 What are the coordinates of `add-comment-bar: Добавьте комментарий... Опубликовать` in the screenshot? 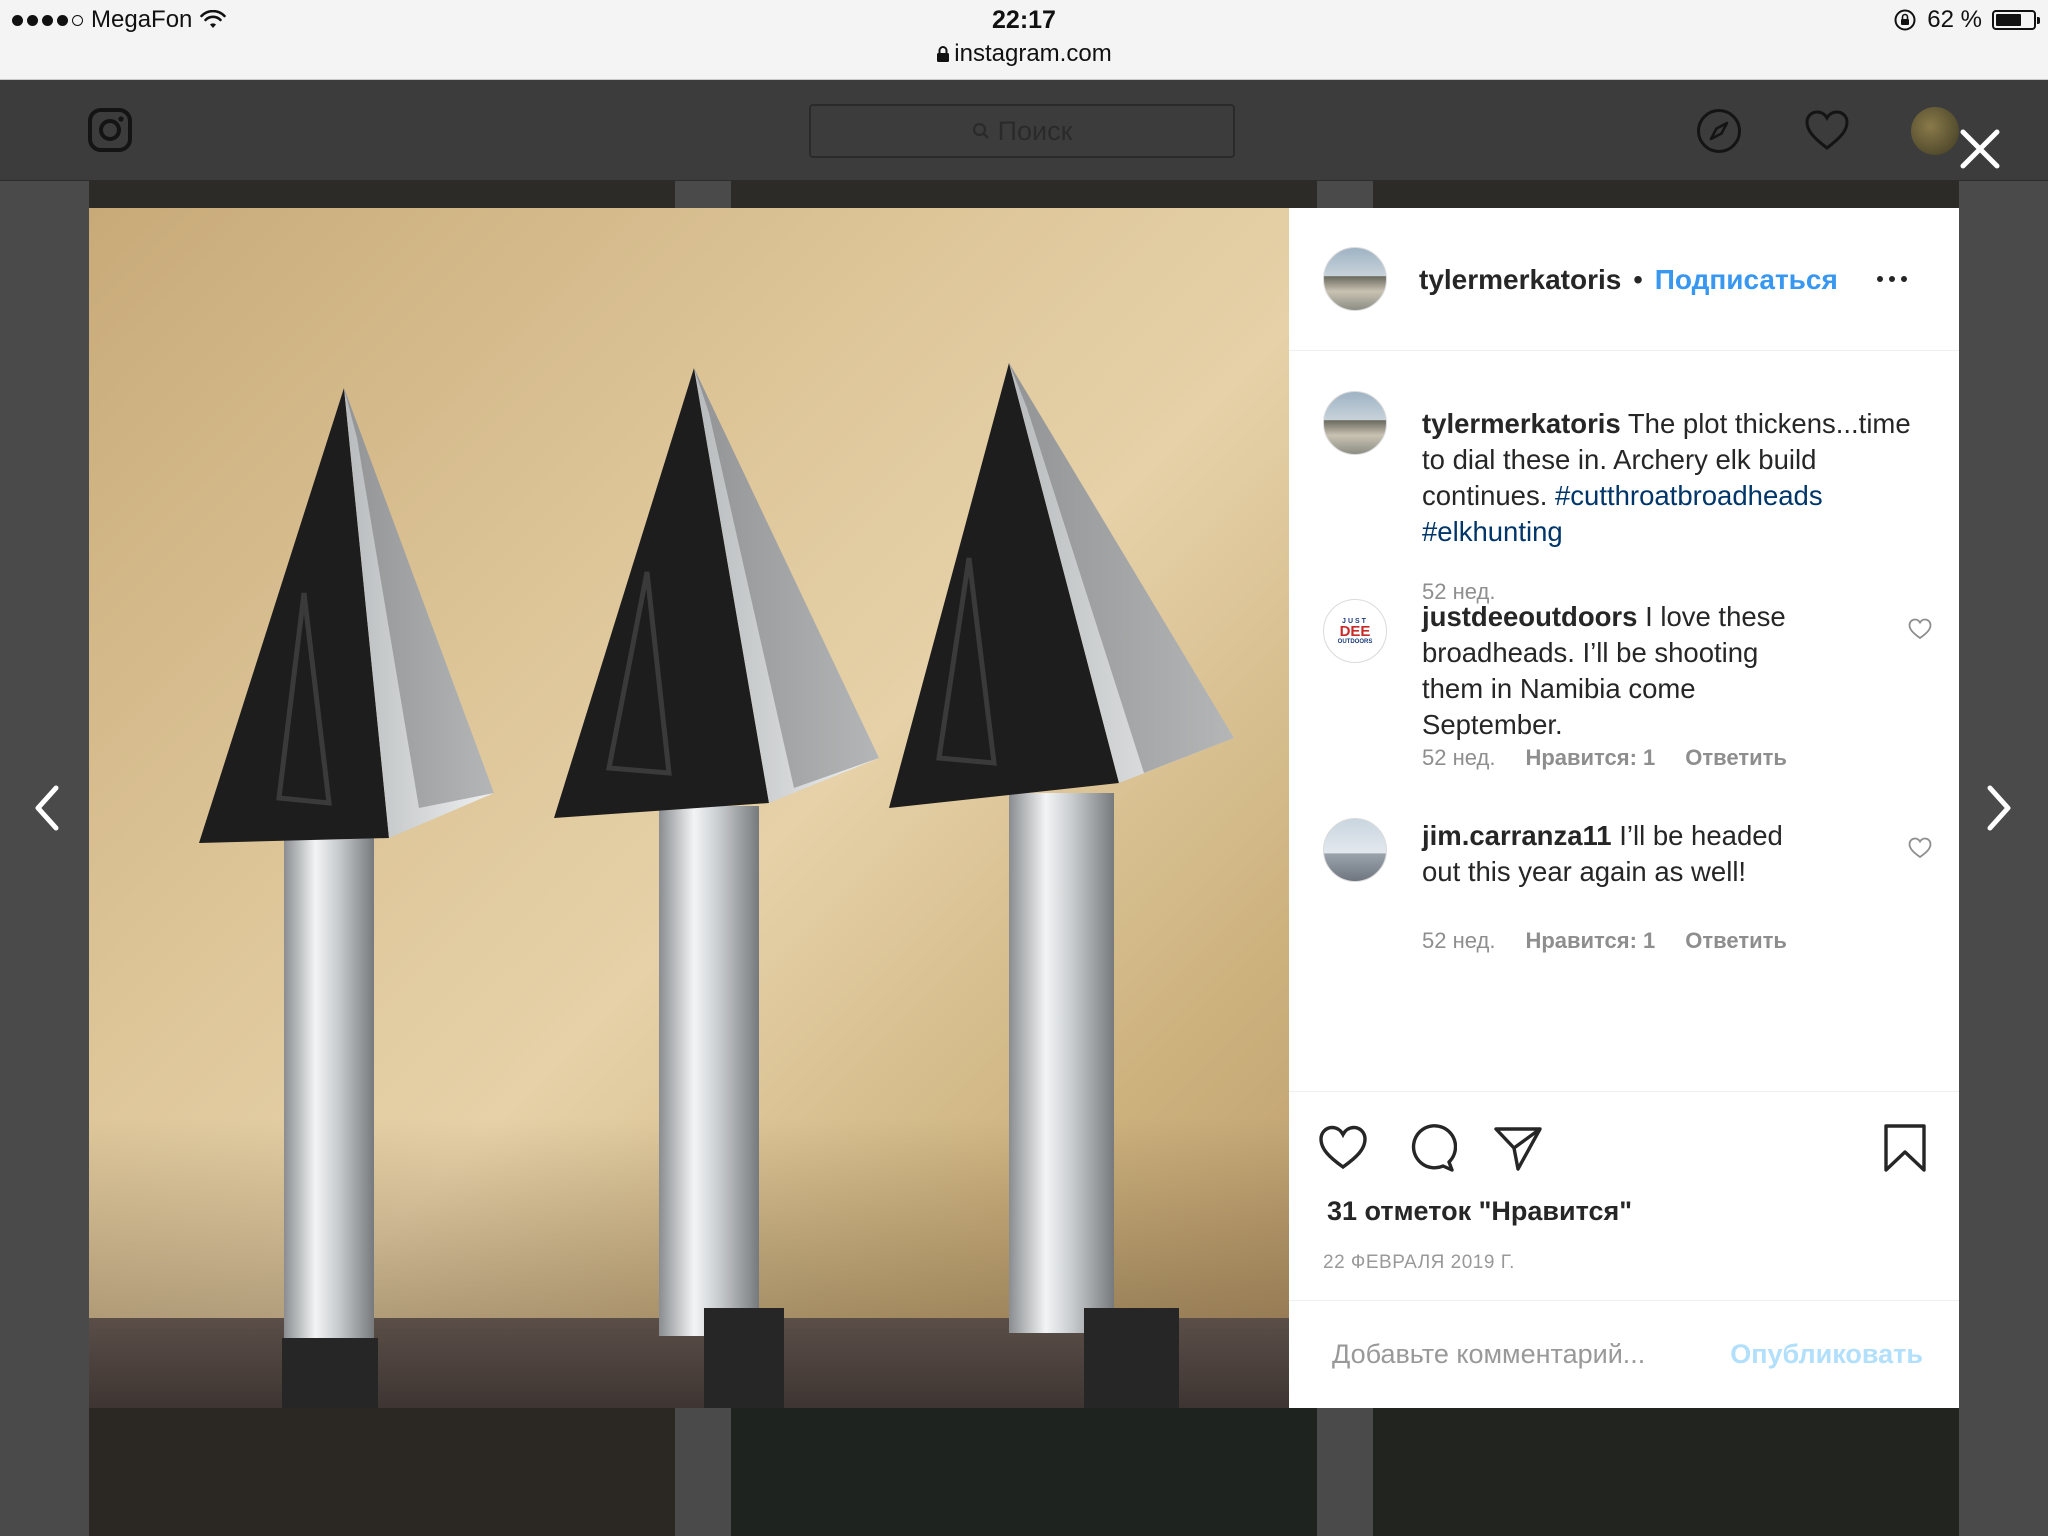 It's located at (1624, 1355).